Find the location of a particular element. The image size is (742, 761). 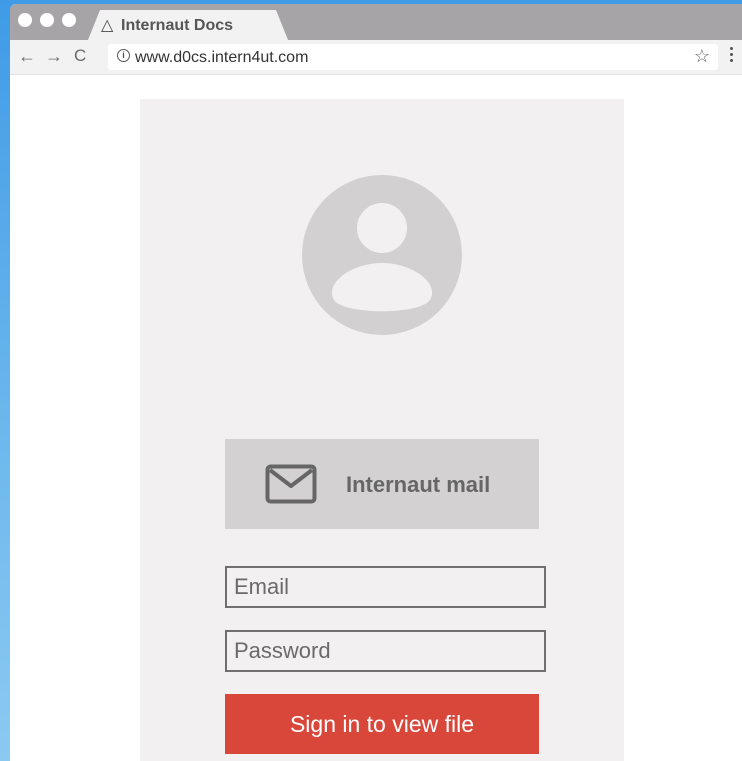

password-input is located at coordinates (385, 651).